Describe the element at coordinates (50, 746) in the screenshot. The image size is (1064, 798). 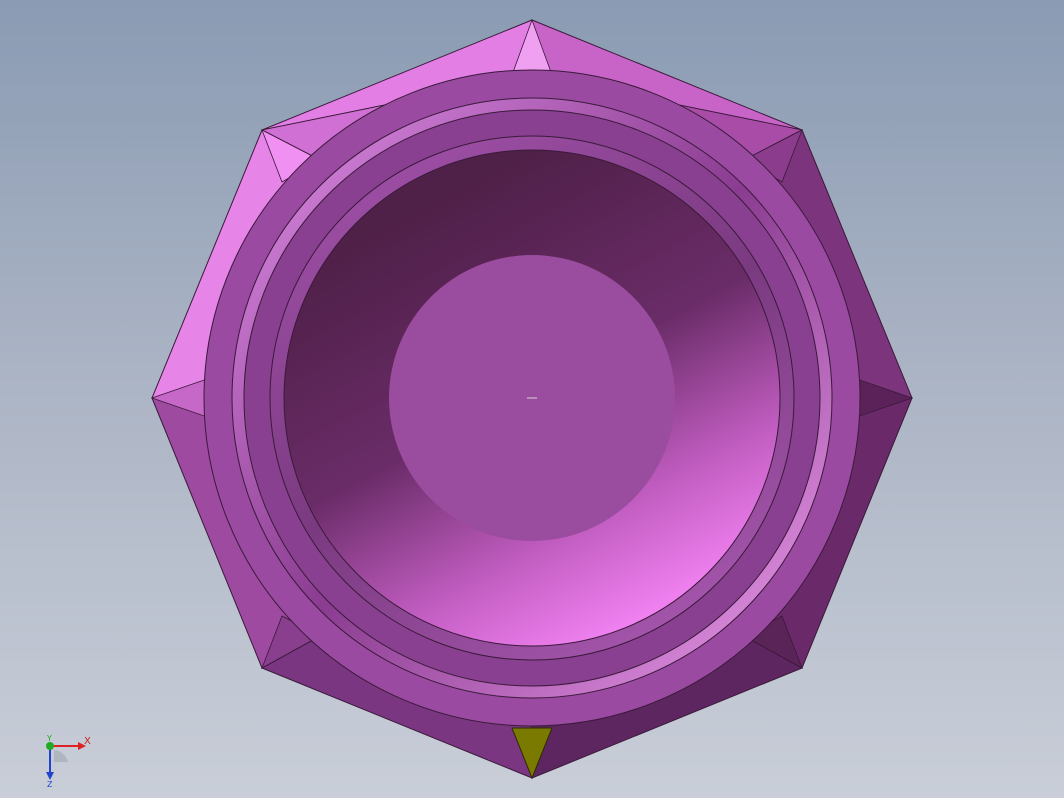
I see `y-axis-dot` at that location.